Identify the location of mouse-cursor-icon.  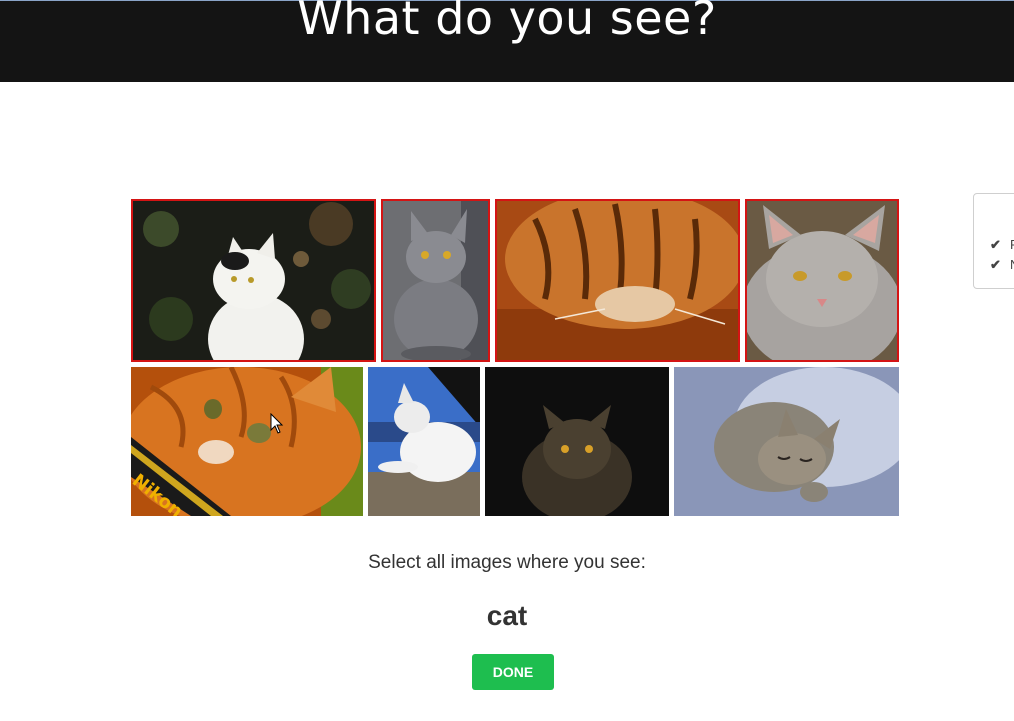
(277, 423).